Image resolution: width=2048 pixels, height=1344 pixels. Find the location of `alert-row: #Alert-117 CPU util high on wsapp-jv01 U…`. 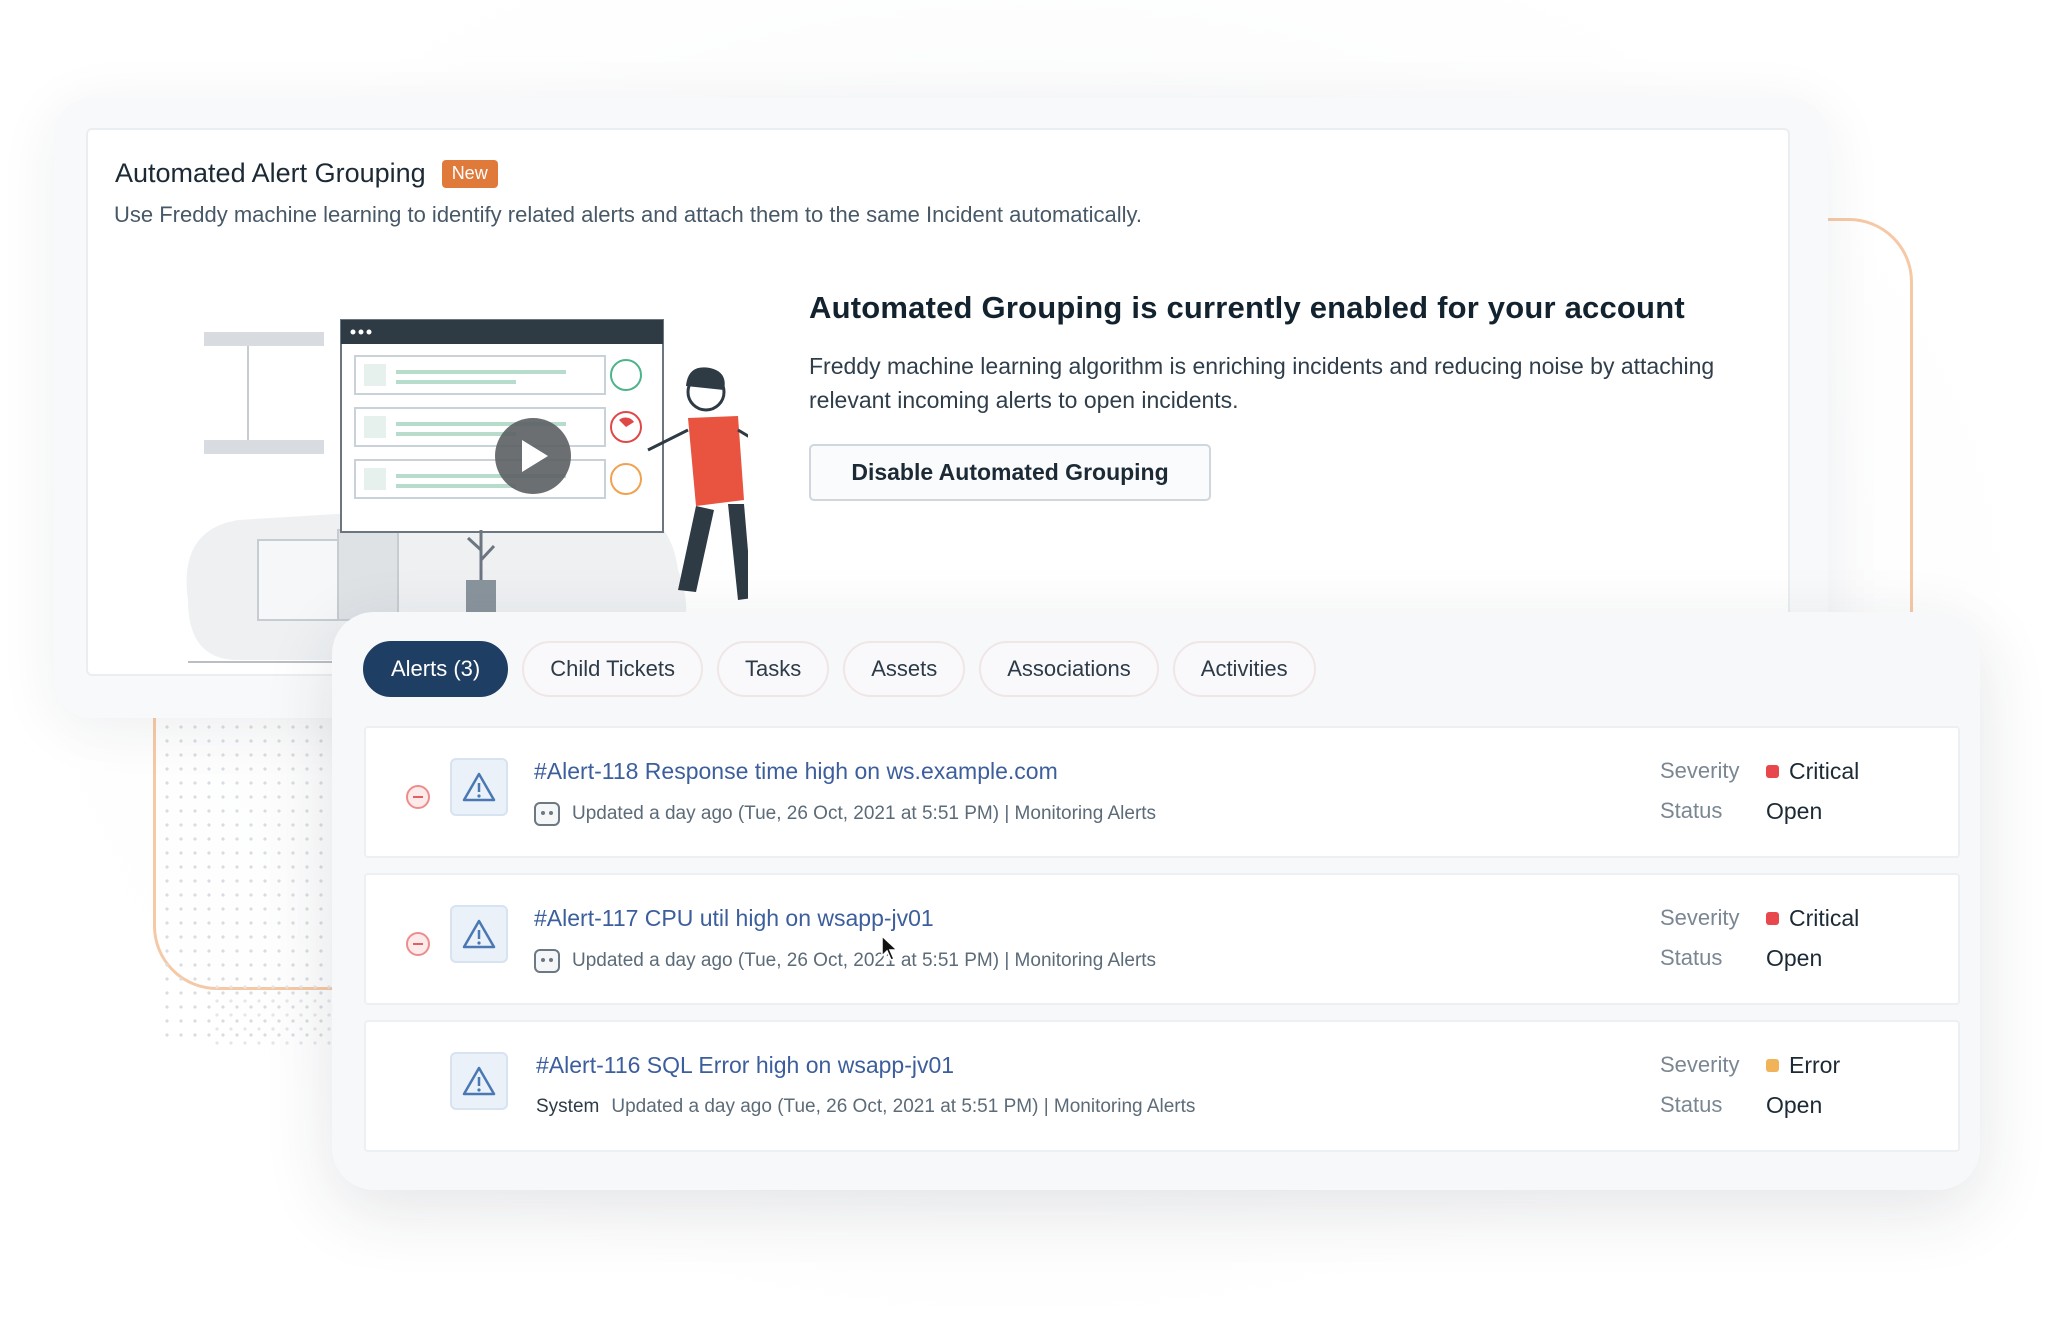

alert-row: #Alert-117 CPU util high on wsapp-jv01 U… is located at coordinates (1162, 939).